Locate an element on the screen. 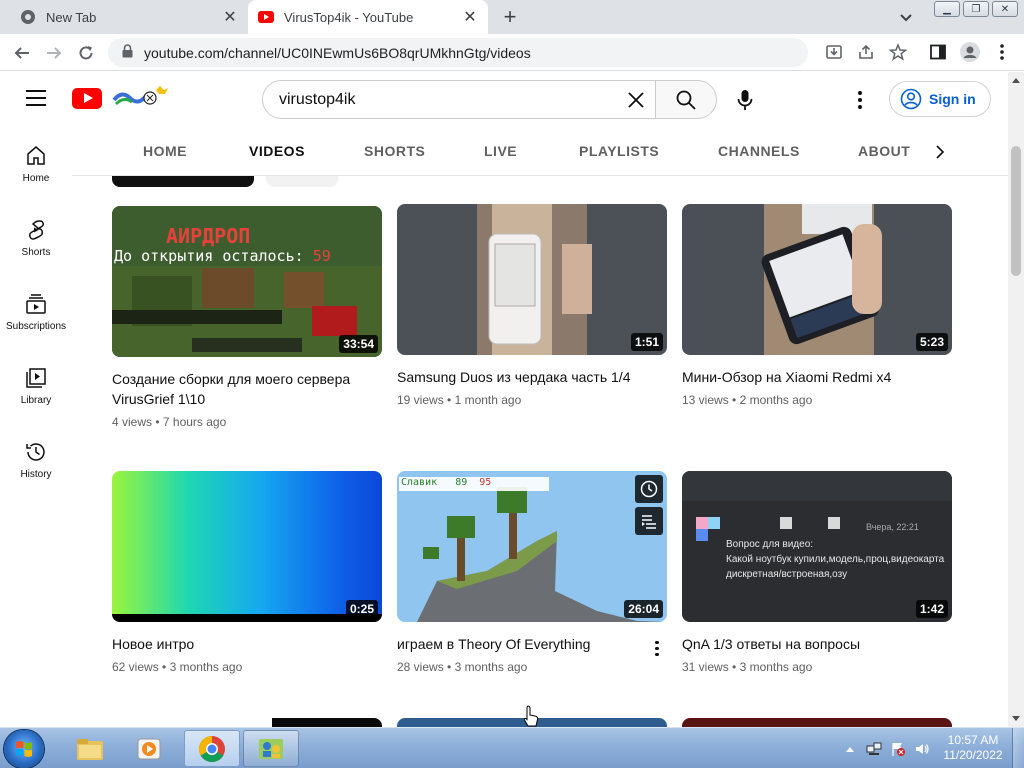  youtube-logo is located at coordinates (87, 98).